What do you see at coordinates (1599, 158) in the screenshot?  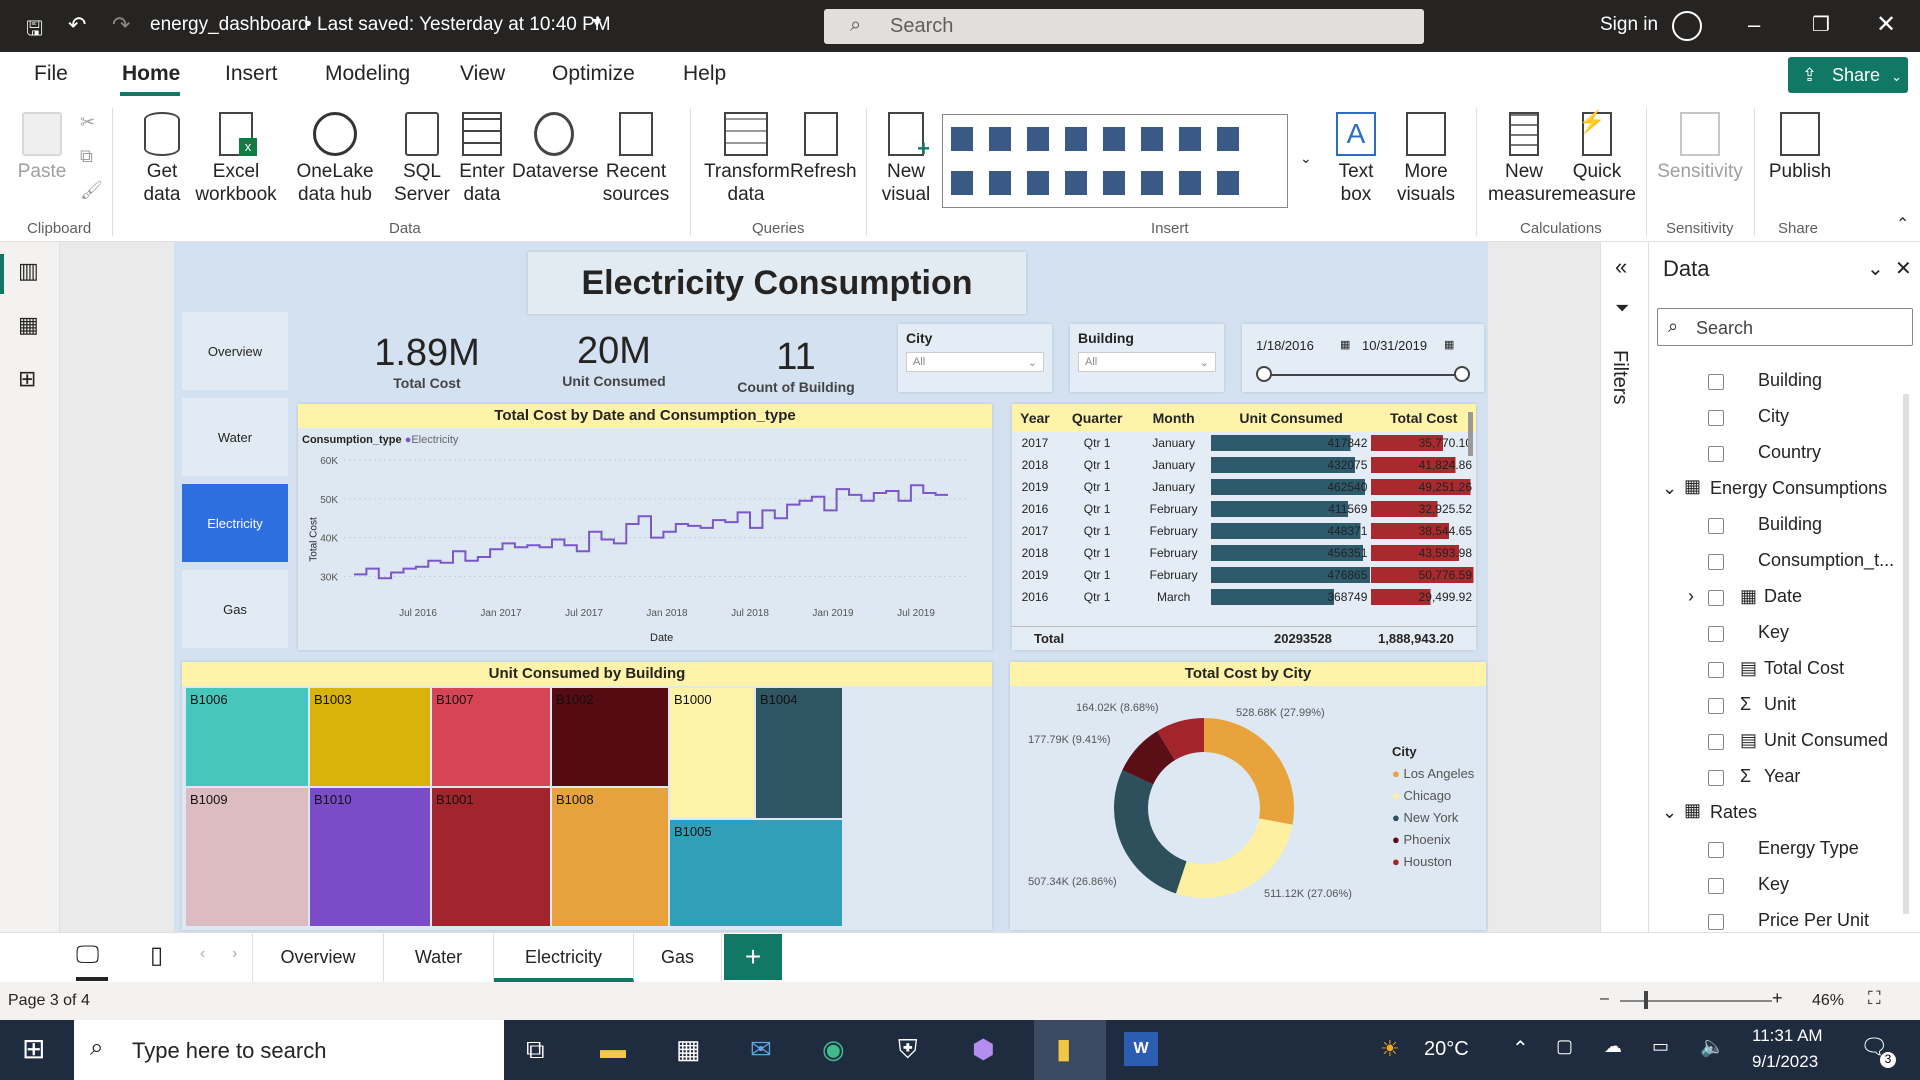 I see `quick-measure-button: ⚡ Quick measure` at bounding box center [1599, 158].